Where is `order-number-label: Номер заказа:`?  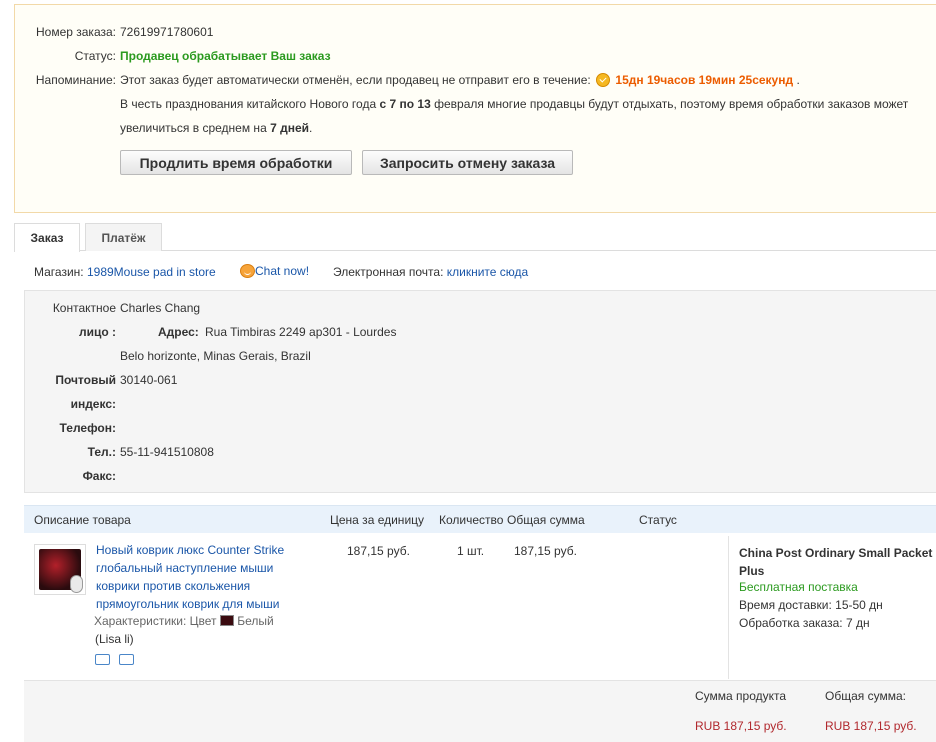 order-number-label: Номер заказа: is located at coordinates (75, 32).